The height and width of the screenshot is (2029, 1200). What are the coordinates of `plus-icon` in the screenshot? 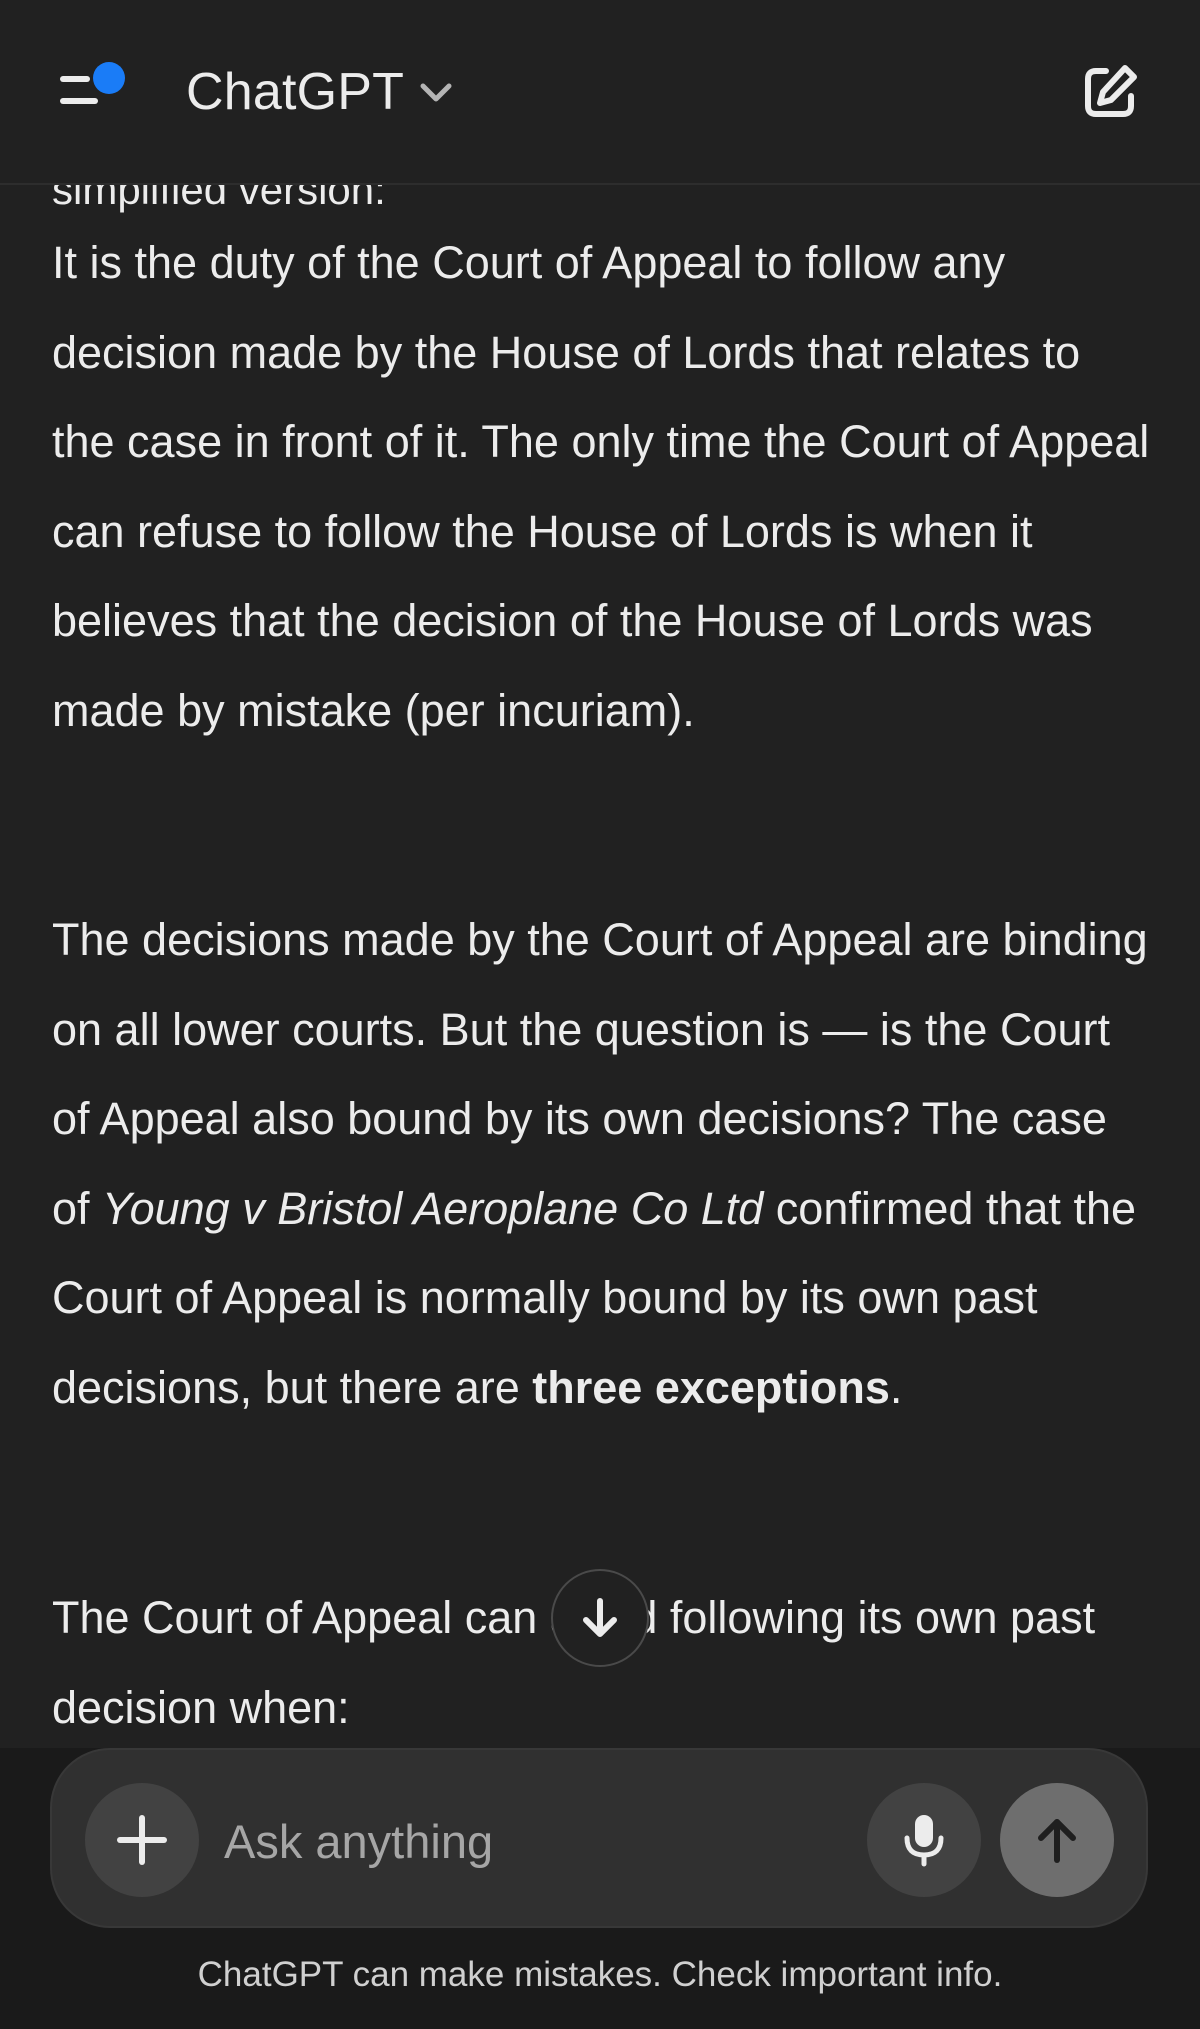 It's located at (142, 1840).